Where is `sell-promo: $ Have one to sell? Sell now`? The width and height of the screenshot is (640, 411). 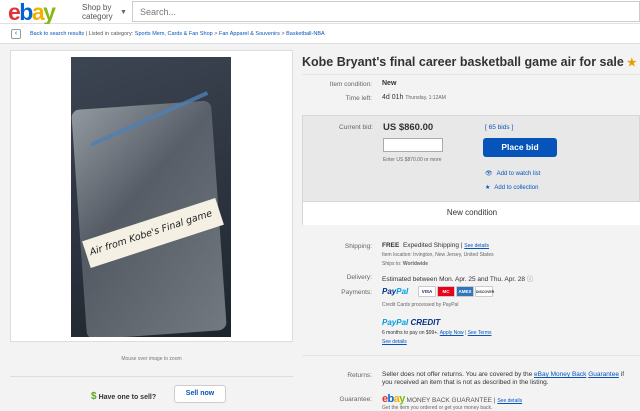
sell-promo: $ Have one to sell? Sell now is located at coordinates (151, 393).